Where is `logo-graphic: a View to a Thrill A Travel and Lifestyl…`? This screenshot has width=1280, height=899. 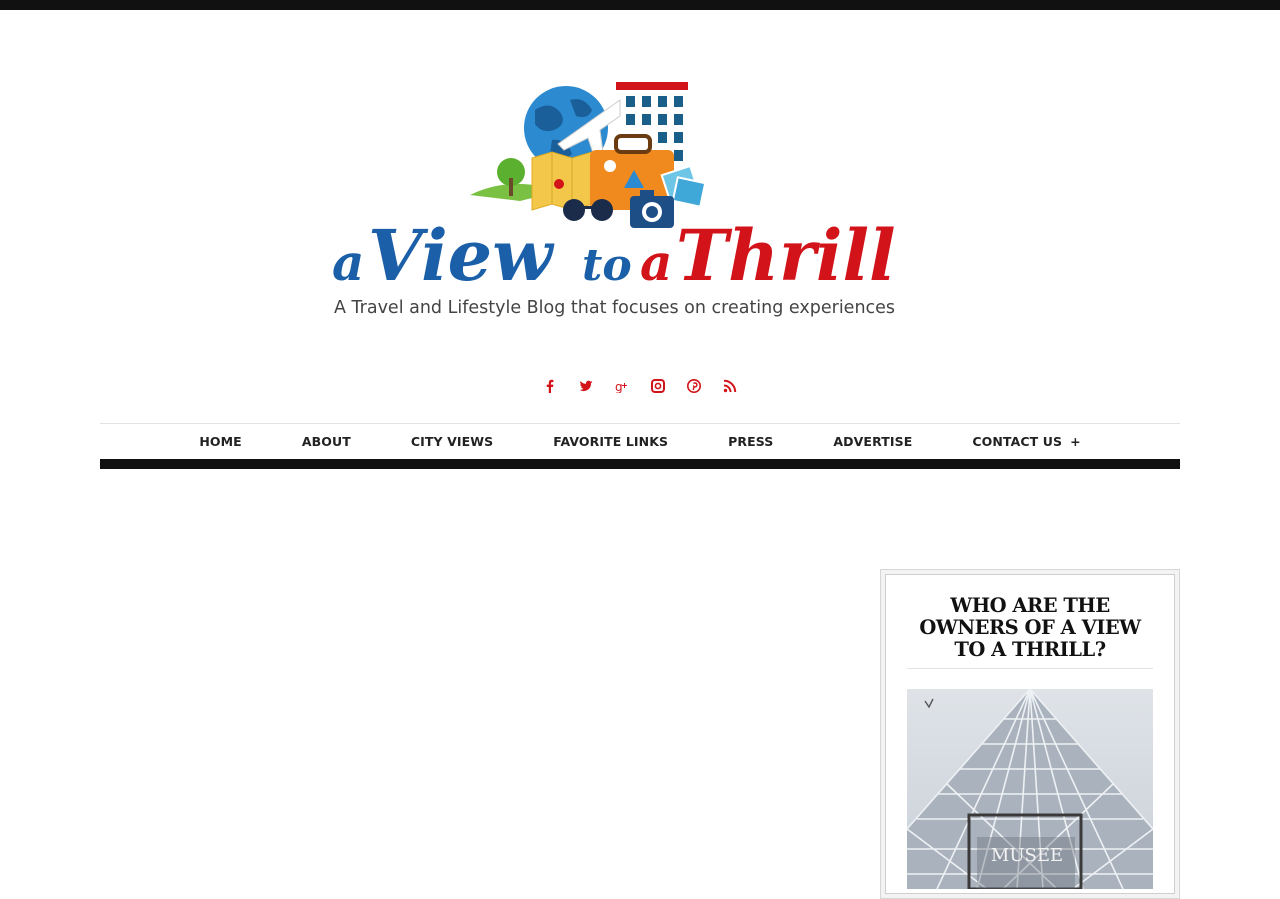 logo-graphic: a View to a Thrill A Travel and Lifestyl… is located at coordinates (614, 200).